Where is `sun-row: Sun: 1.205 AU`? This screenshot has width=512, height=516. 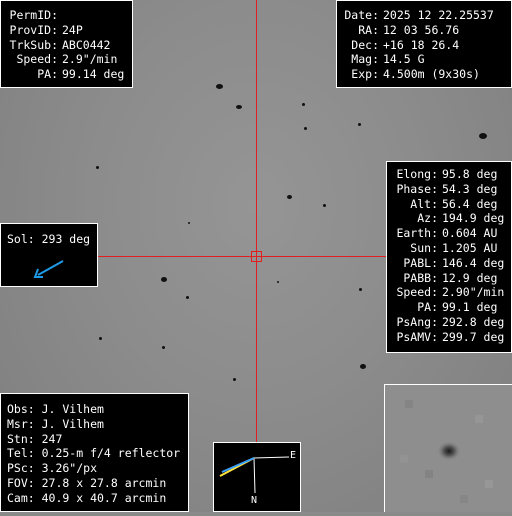
sun-row: Sun: 1.205 AU is located at coordinates (451, 248).